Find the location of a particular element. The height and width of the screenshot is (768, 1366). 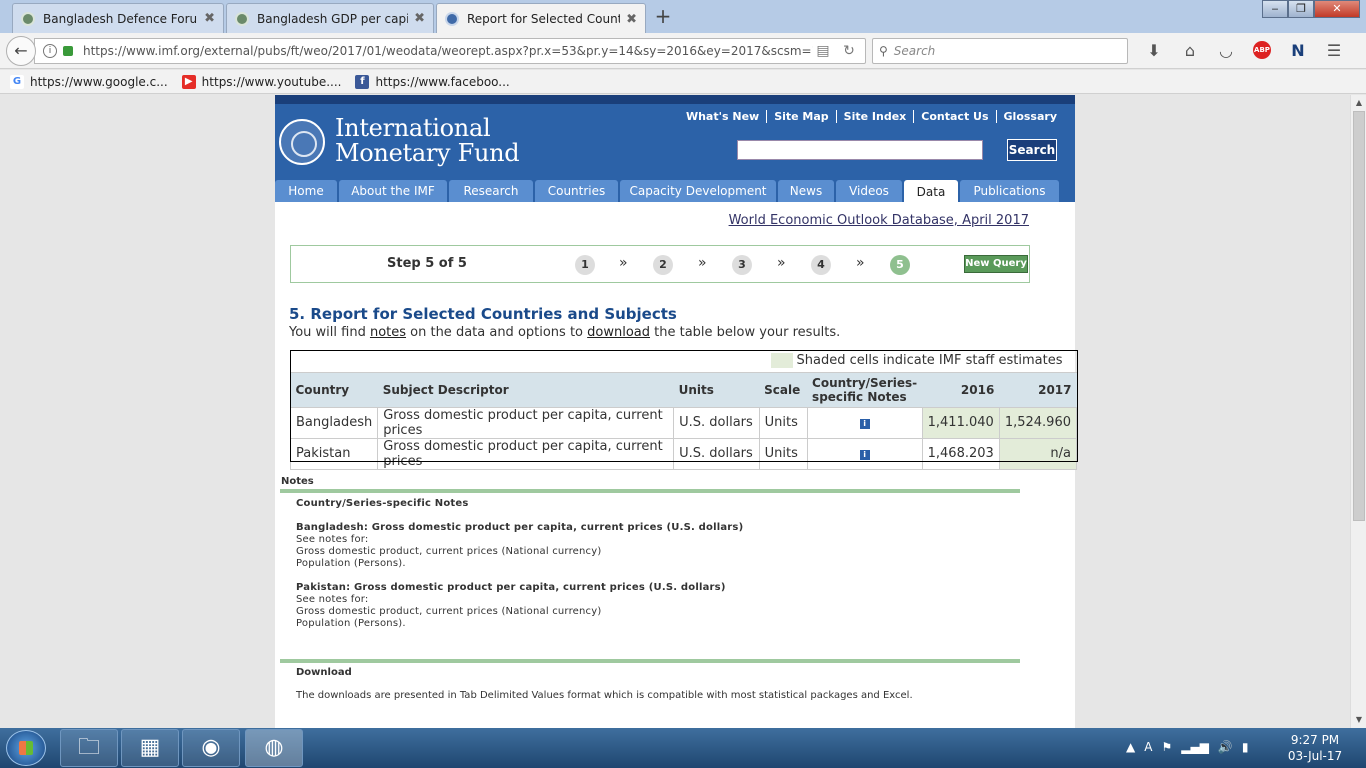

tab-bangladesh-defence-forum: Bangladesh Defence Forum ✖ is located at coordinates (118, 18).